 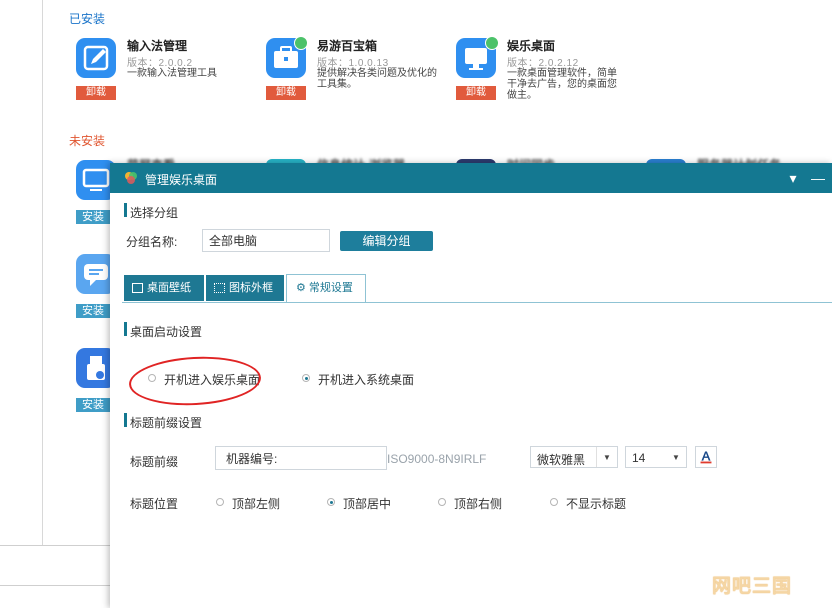 What do you see at coordinates (531, 46) in the screenshot?
I see `app-name: 娱乐桌面` at bounding box center [531, 46].